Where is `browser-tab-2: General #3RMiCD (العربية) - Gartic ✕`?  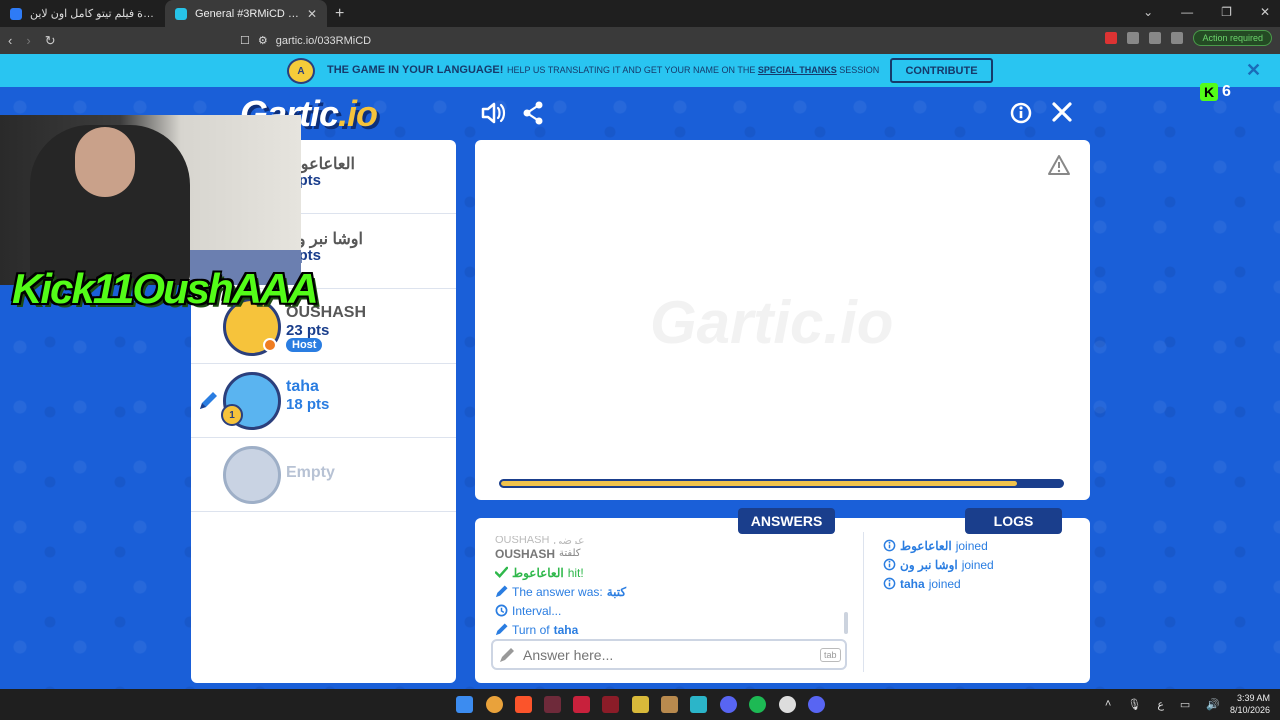
browser-tab-2: General #3RMiCD (العربية) - Gartic ✕ is located at coordinates (246, 13).